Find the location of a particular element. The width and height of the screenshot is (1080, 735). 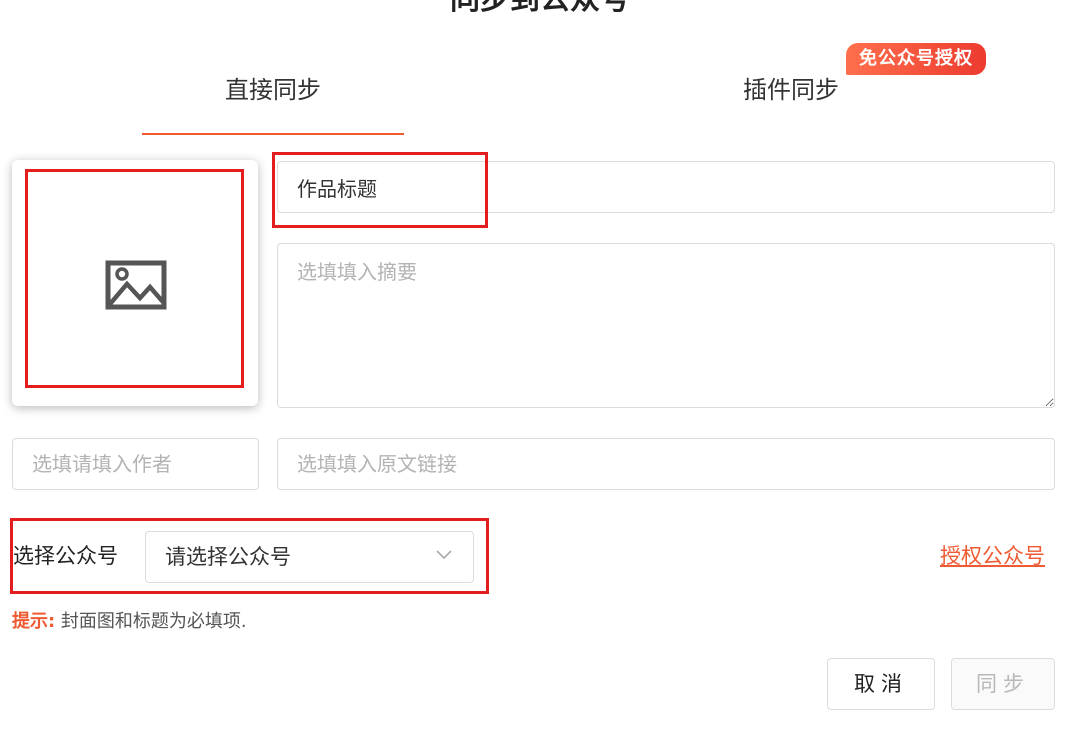

active-tab-indicator is located at coordinates (273, 134).